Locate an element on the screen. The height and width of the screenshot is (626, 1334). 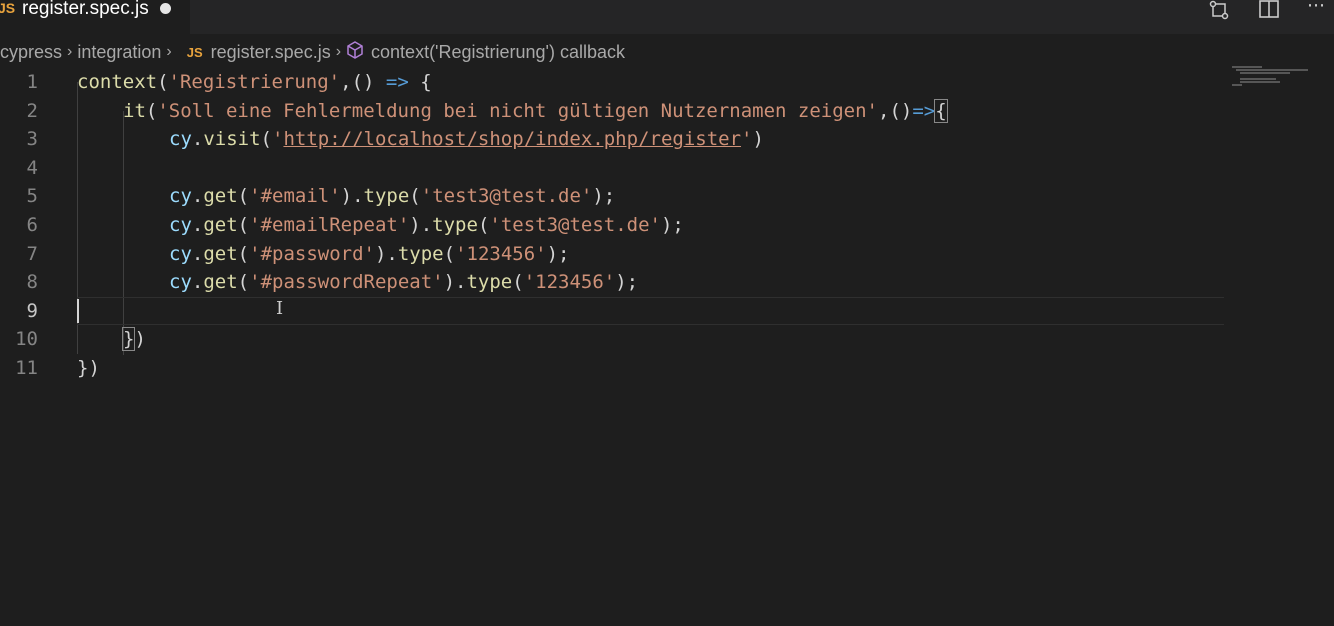
line-number: 11 is located at coordinates (26, 368).